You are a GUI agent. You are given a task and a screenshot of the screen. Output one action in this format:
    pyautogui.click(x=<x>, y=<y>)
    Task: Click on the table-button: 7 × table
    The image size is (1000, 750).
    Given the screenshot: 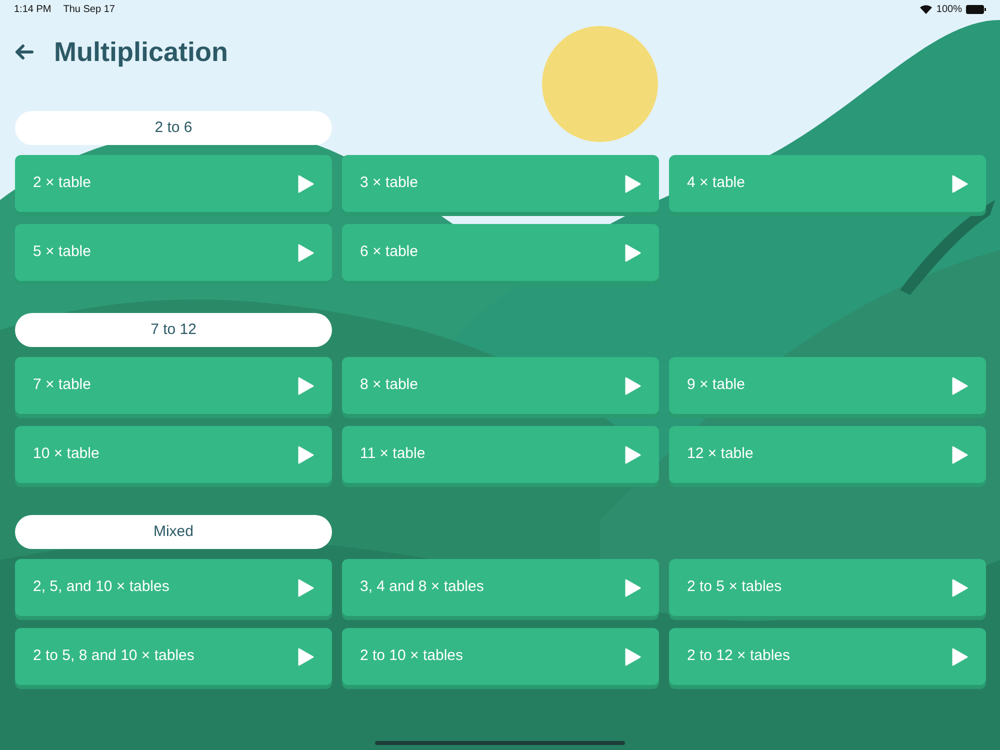 What is the action you would take?
    pyautogui.click(x=173, y=385)
    